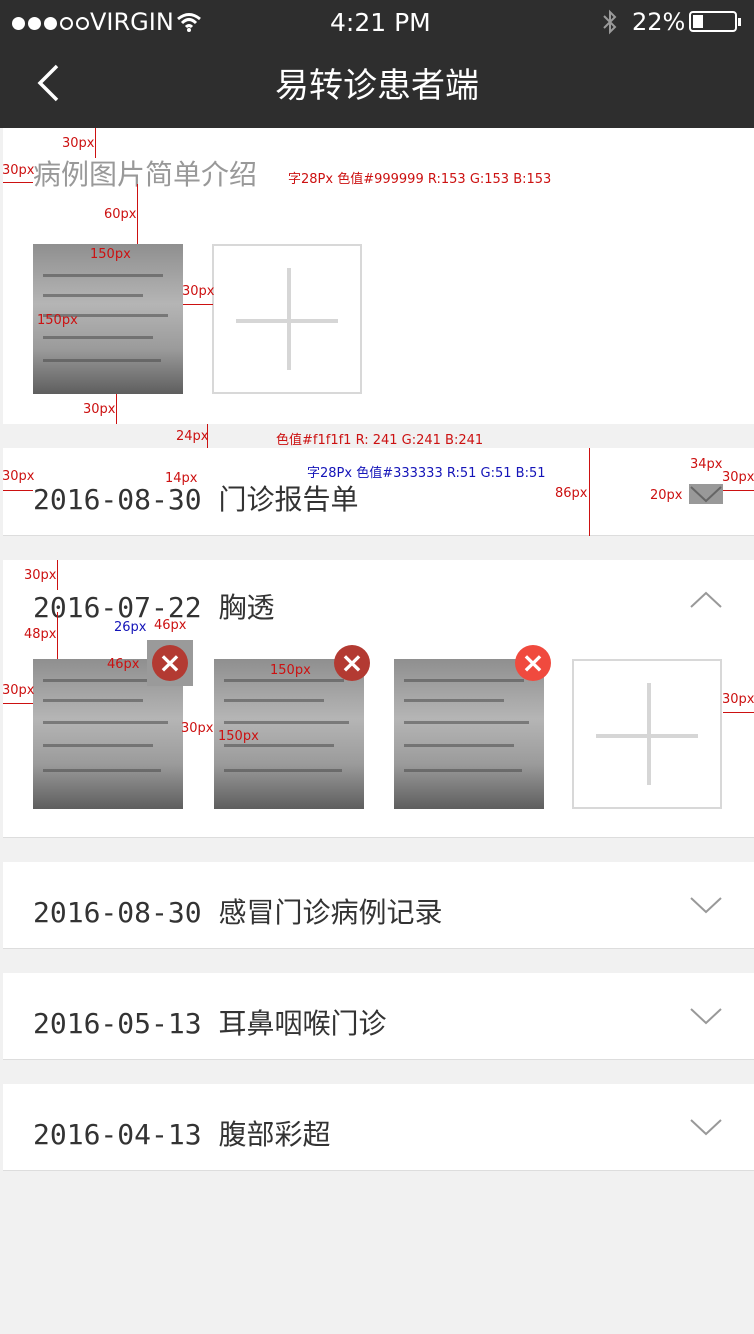 Image resolution: width=754 pixels, height=1334 pixels. Describe the element at coordinates (380, 440) in the screenshot. I see `annotation-note: 色值#f1f1f1 R: 241 G:241 B:241` at that location.